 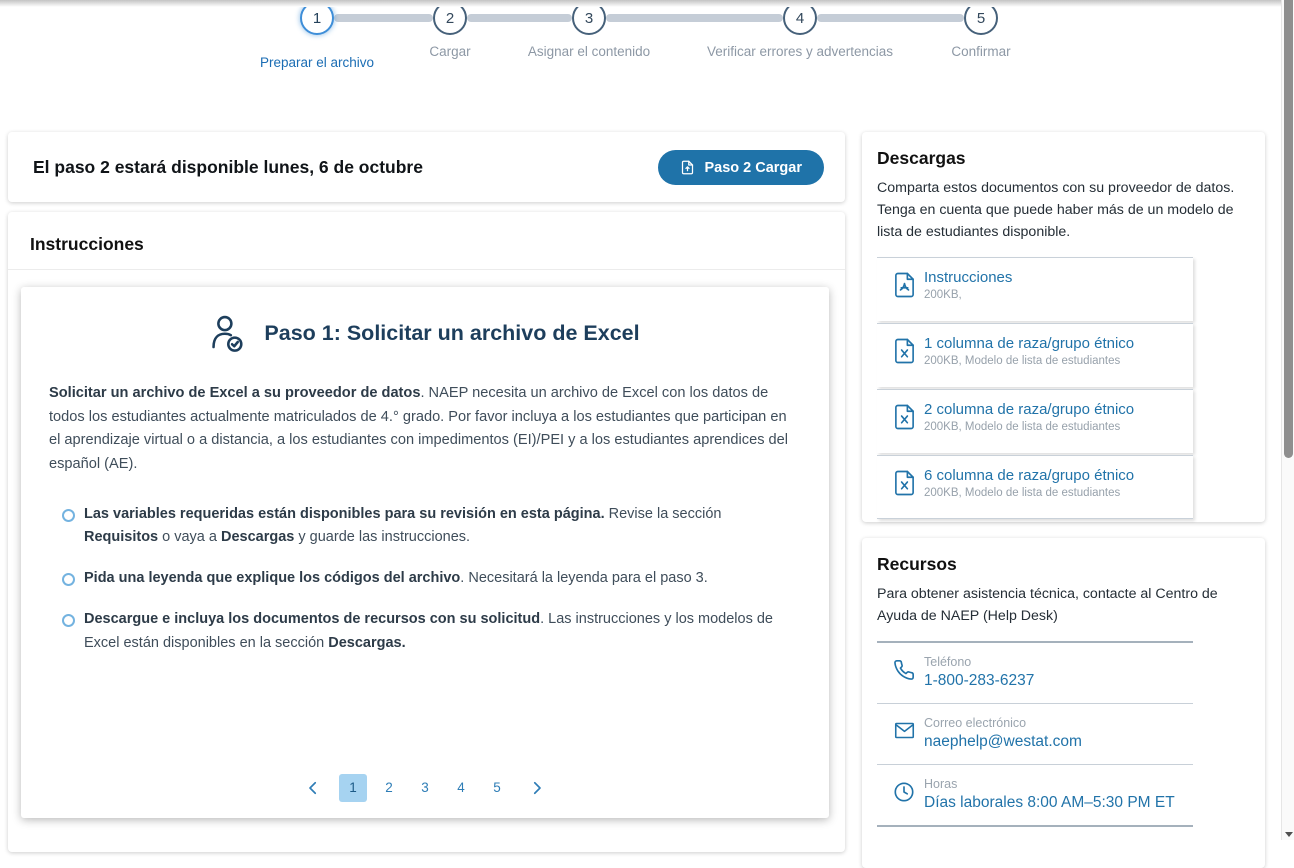 What do you see at coordinates (426, 241) in the screenshot?
I see `instructions-header: Instrucciones` at bounding box center [426, 241].